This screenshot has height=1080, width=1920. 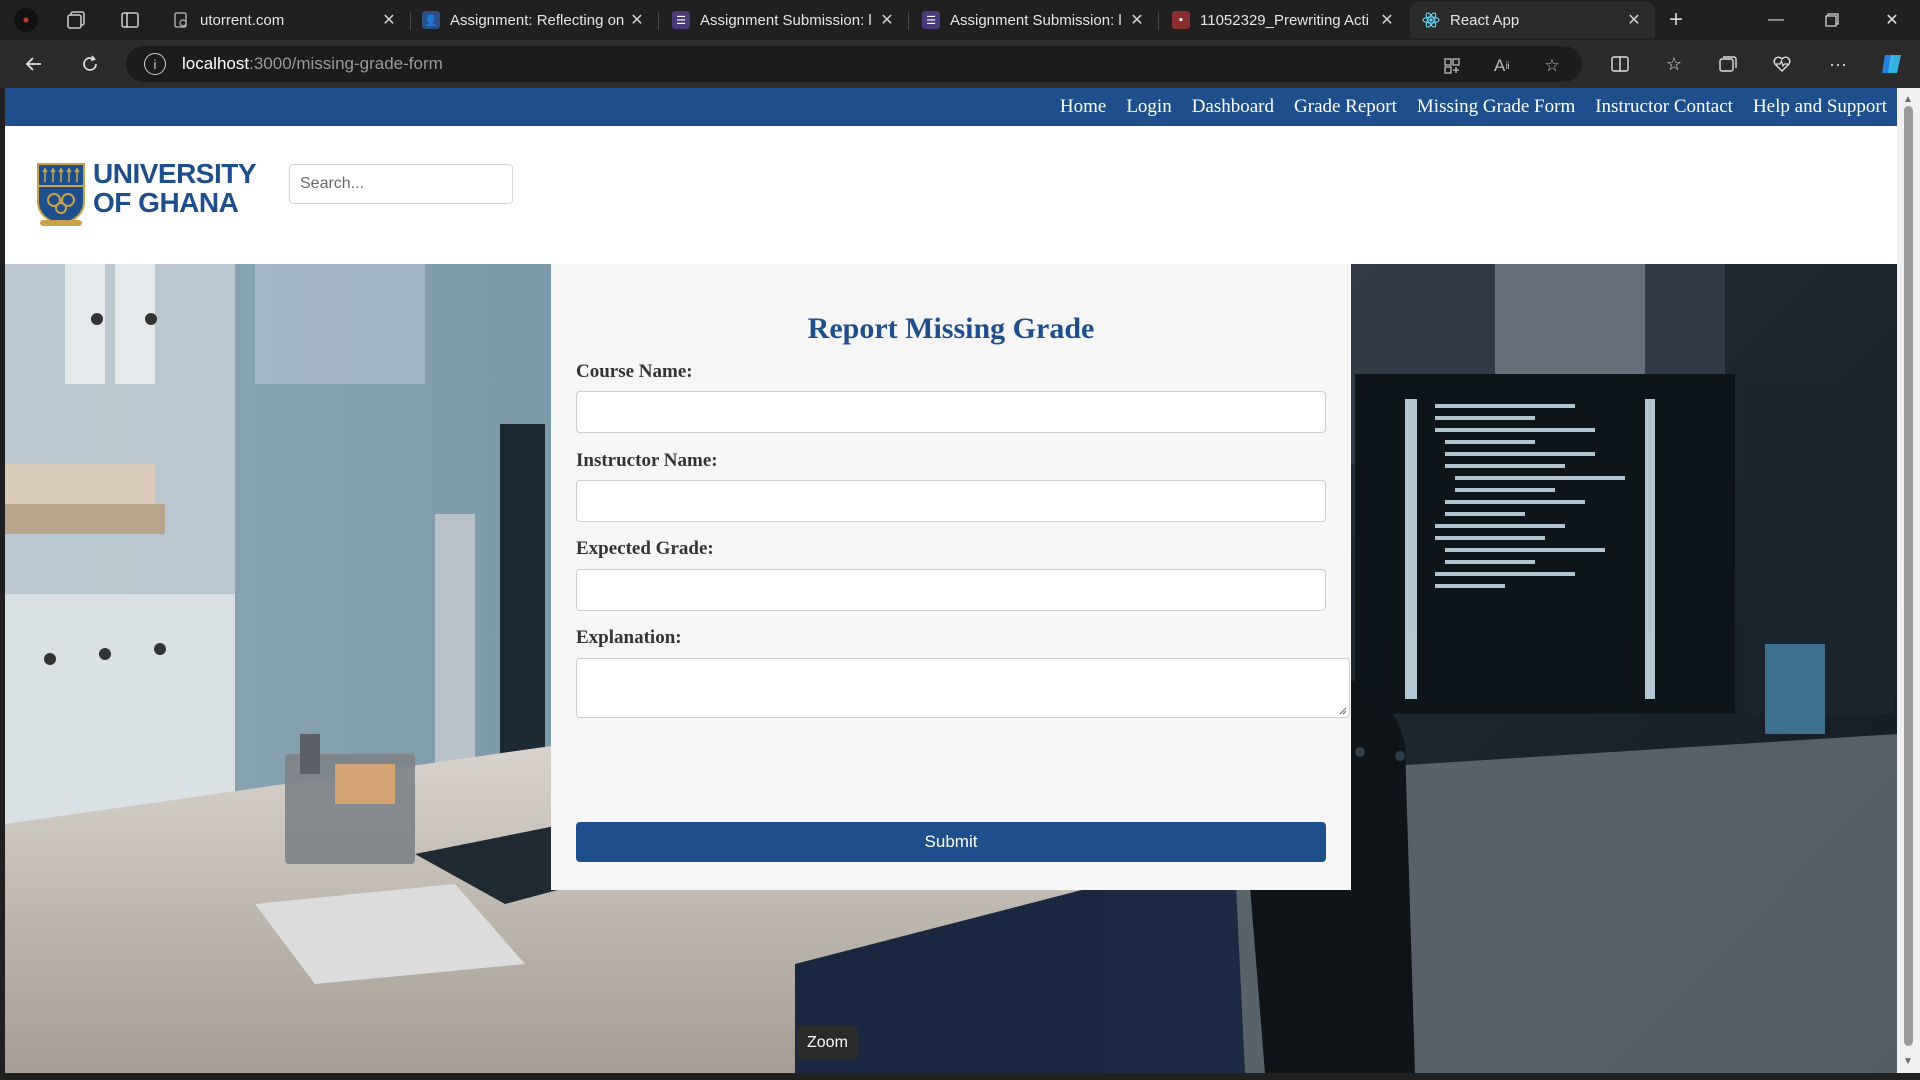 What do you see at coordinates (647, 460) in the screenshot?
I see `instructor-name-label: Instructor Name:` at bounding box center [647, 460].